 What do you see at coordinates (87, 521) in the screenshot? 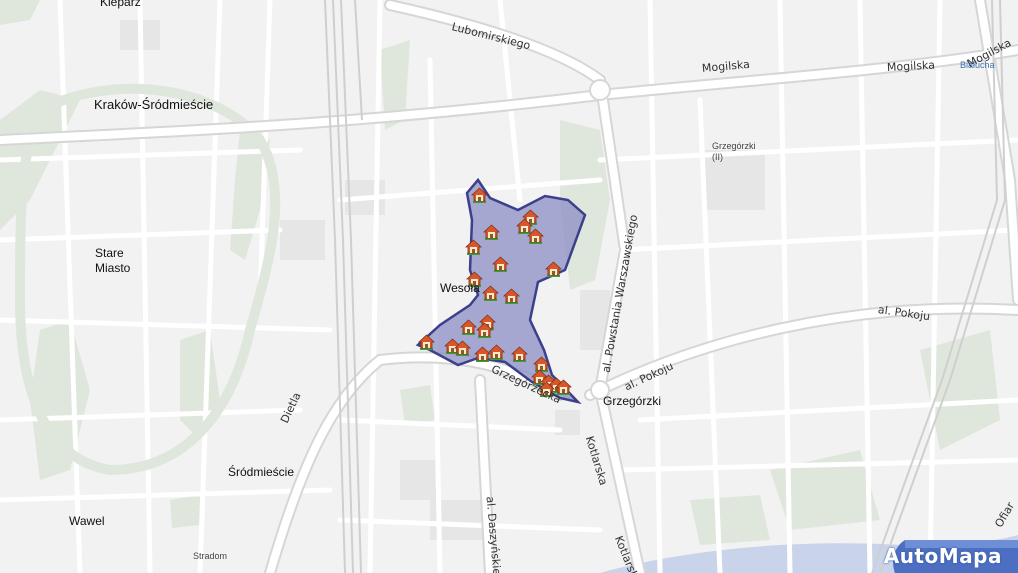
I see `place-label-wawel: Wawel` at bounding box center [87, 521].